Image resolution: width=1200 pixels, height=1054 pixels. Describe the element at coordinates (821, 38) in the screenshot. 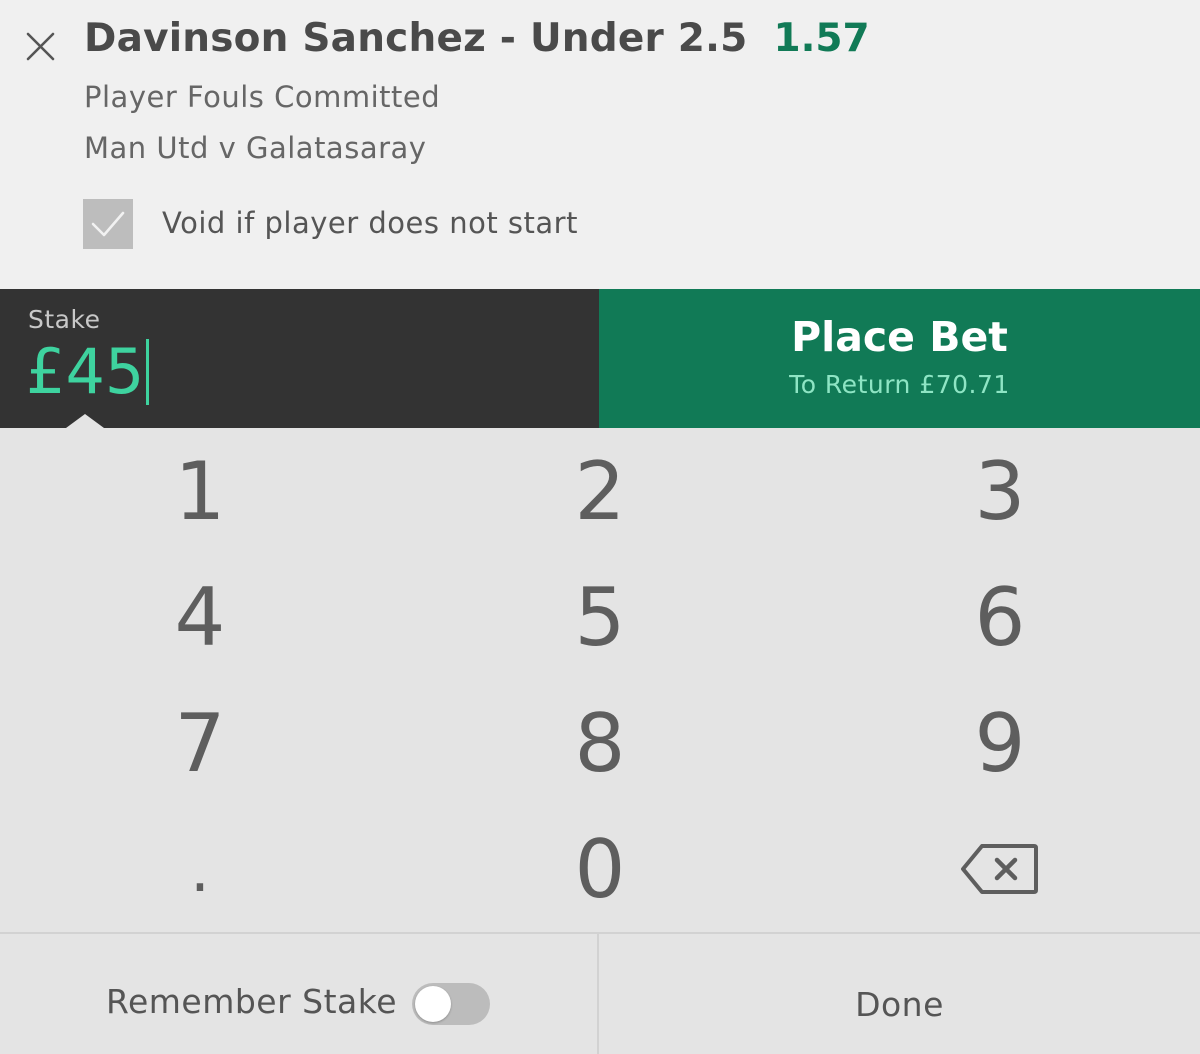

I see `odds-value: 1.57` at that location.